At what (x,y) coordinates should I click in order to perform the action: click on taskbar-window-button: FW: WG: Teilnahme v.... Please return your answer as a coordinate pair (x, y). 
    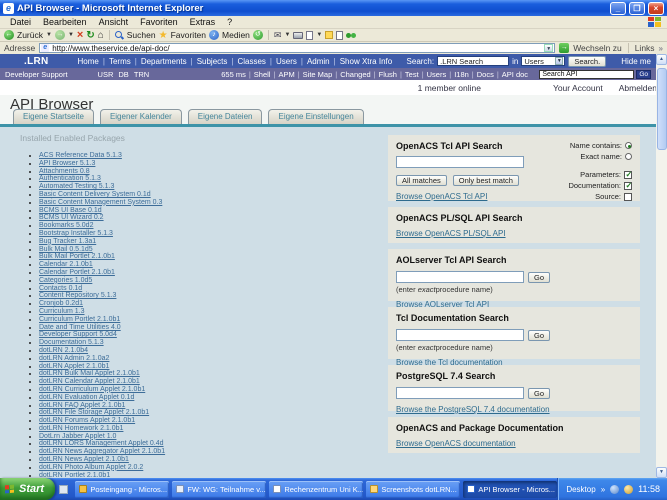
    Looking at the image, I should click on (219, 489).